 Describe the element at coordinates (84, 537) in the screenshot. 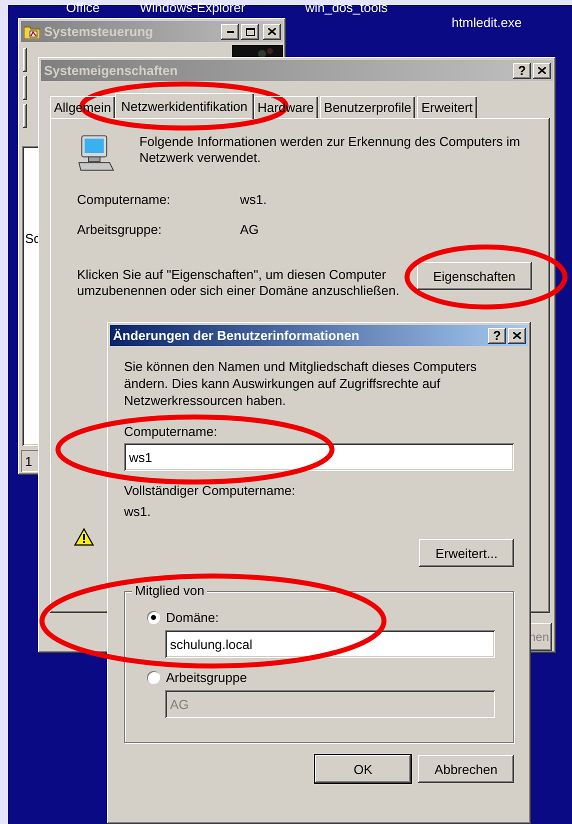

I see `warning-icon` at that location.